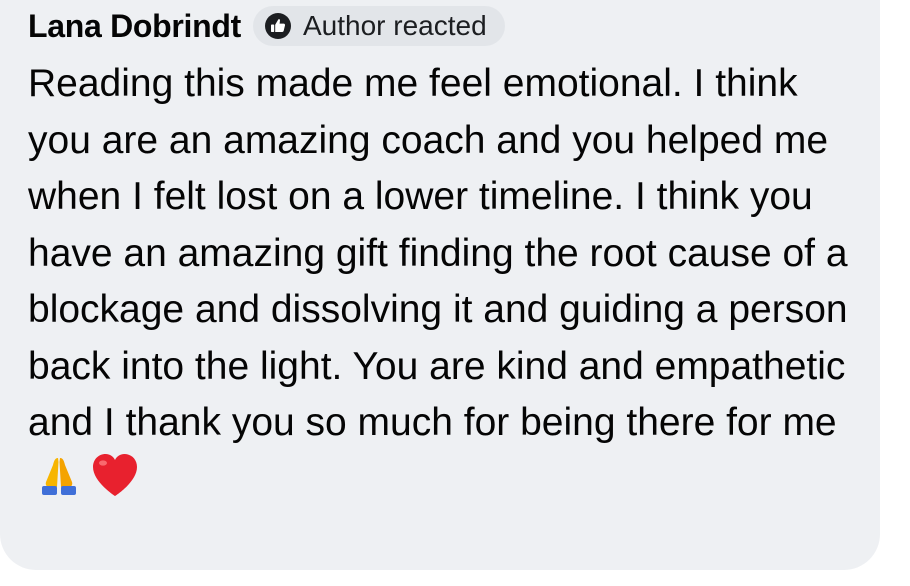 Image resolution: width=910 pixels, height=586 pixels. Describe the element at coordinates (277, 26) in the screenshot. I see `thumbs-up-icon` at that location.